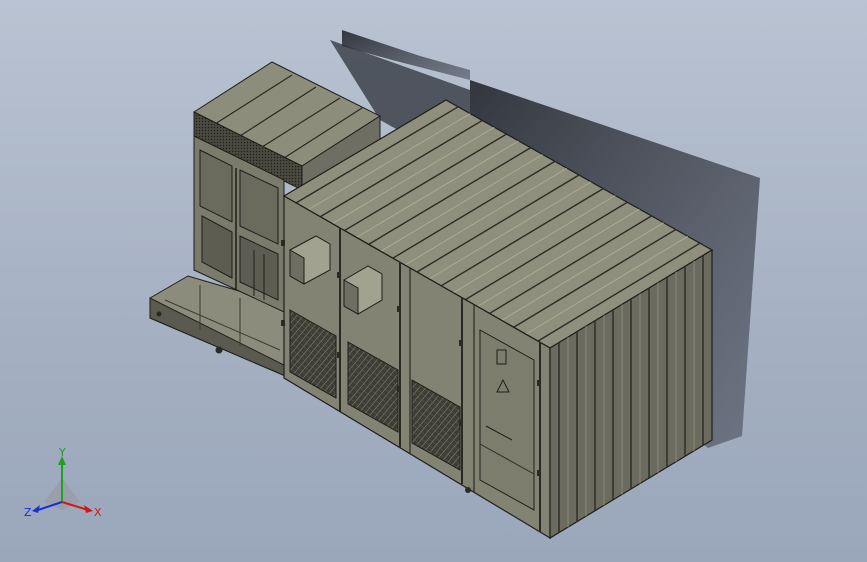 The image size is (867, 562). Describe the element at coordinates (62, 453) in the screenshot. I see `y-axis-label: Y` at that location.